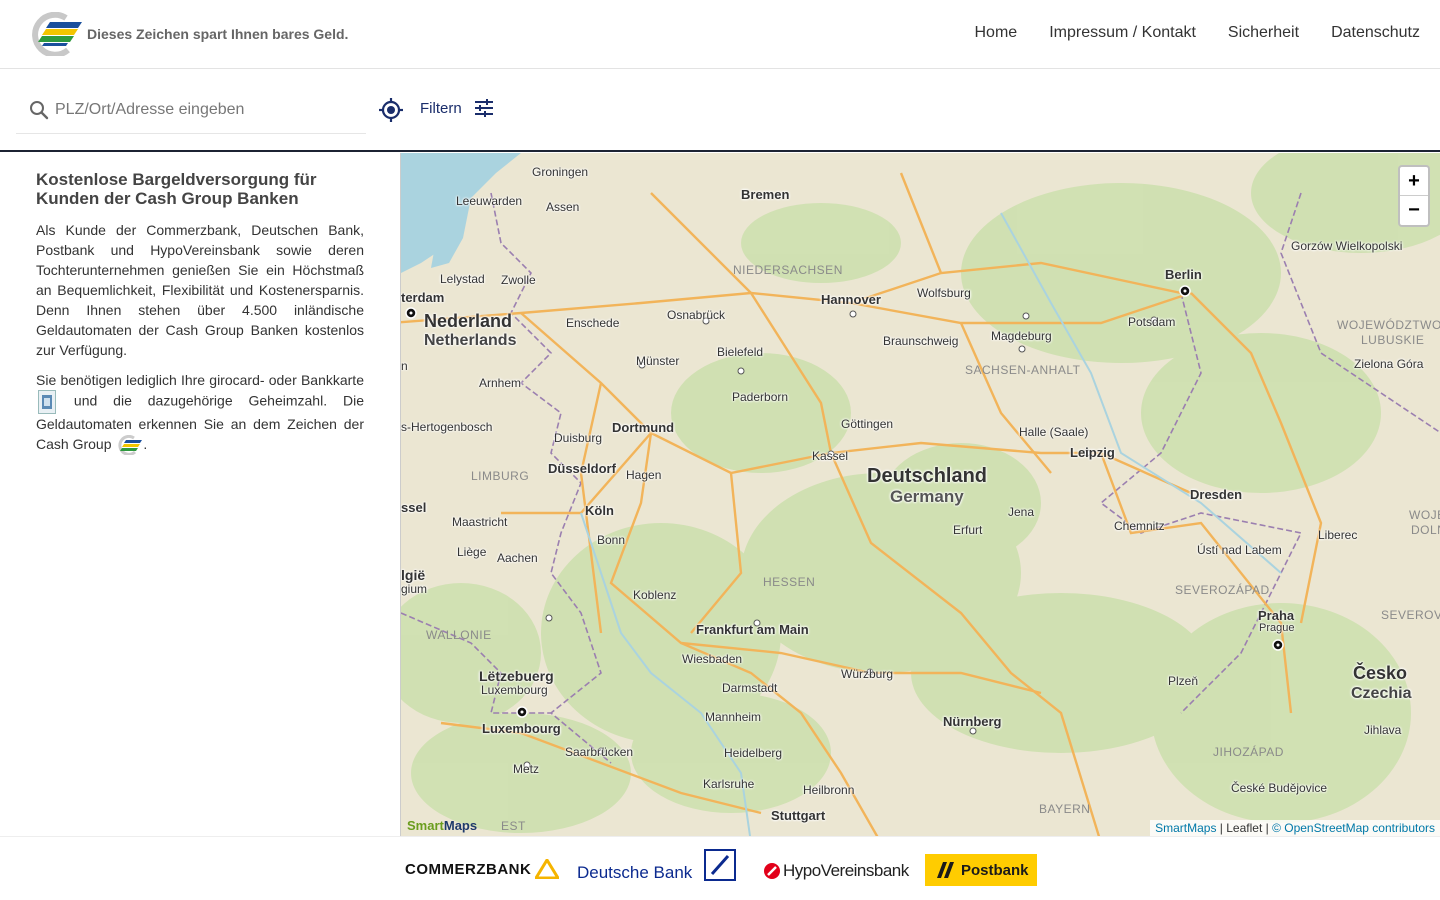 This screenshot has height=900, width=1440. I want to click on city-label: Heidelberg, so click(753, 753).